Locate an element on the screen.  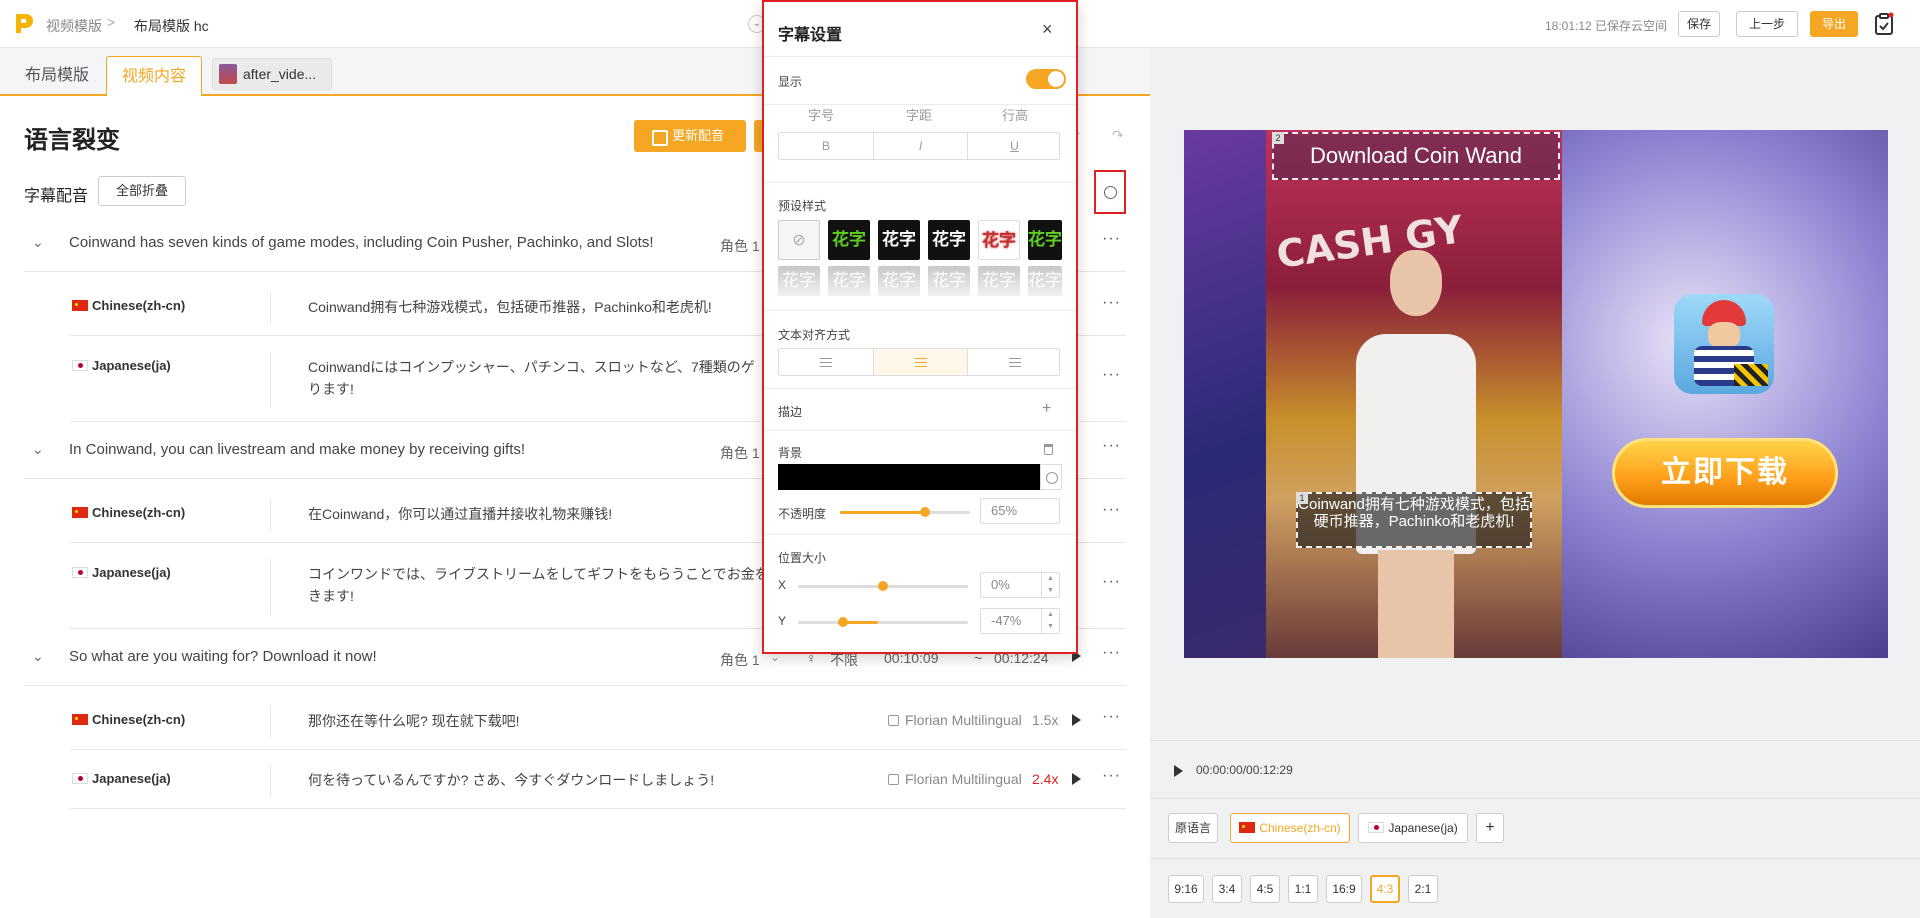
x-slider is located at coordinates (883, 586).